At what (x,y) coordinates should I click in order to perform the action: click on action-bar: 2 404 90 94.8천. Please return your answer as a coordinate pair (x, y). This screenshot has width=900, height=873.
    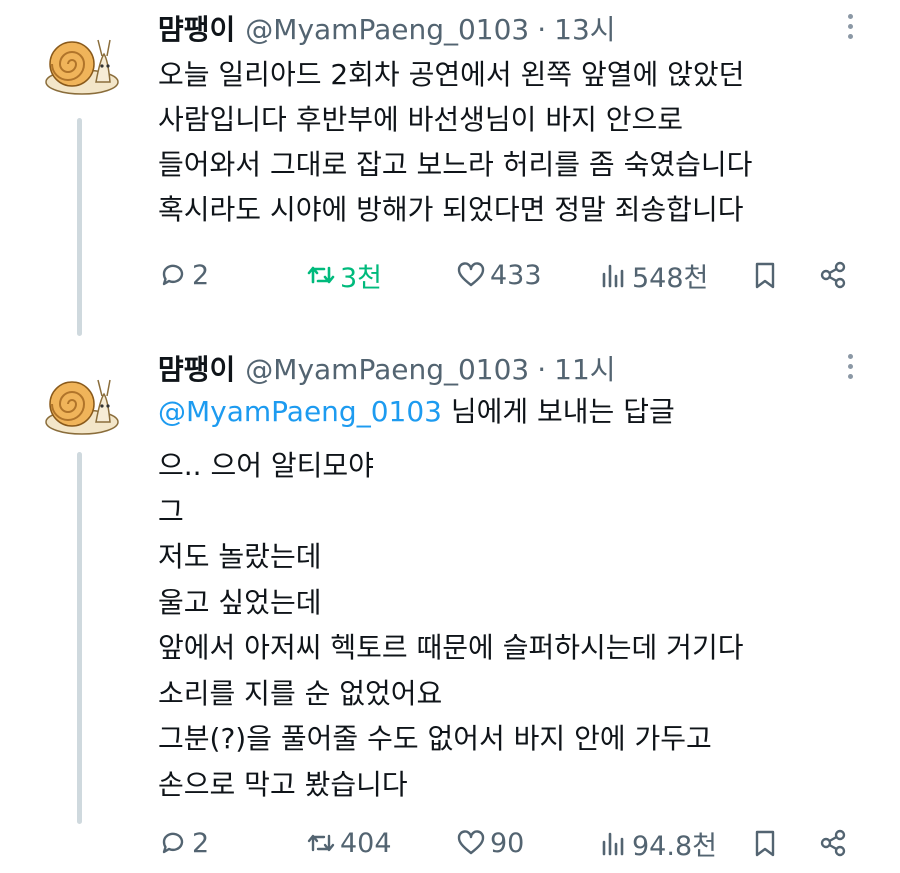
    Looking at the image, I should click on (508, 843).